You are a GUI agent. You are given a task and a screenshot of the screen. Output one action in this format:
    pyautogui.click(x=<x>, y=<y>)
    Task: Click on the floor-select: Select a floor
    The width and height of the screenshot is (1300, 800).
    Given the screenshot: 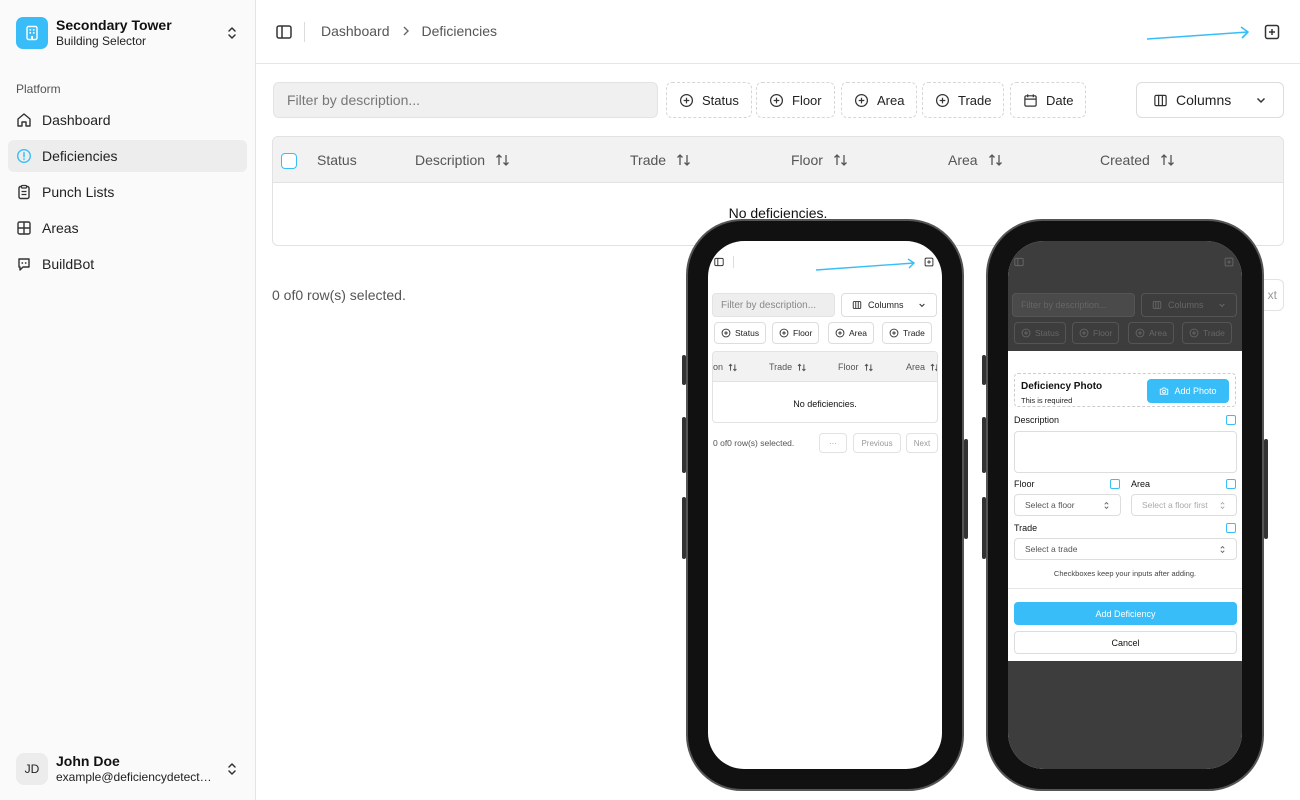 What is the action you would take?
    pyautogui.click(x=1067, y=505)
    